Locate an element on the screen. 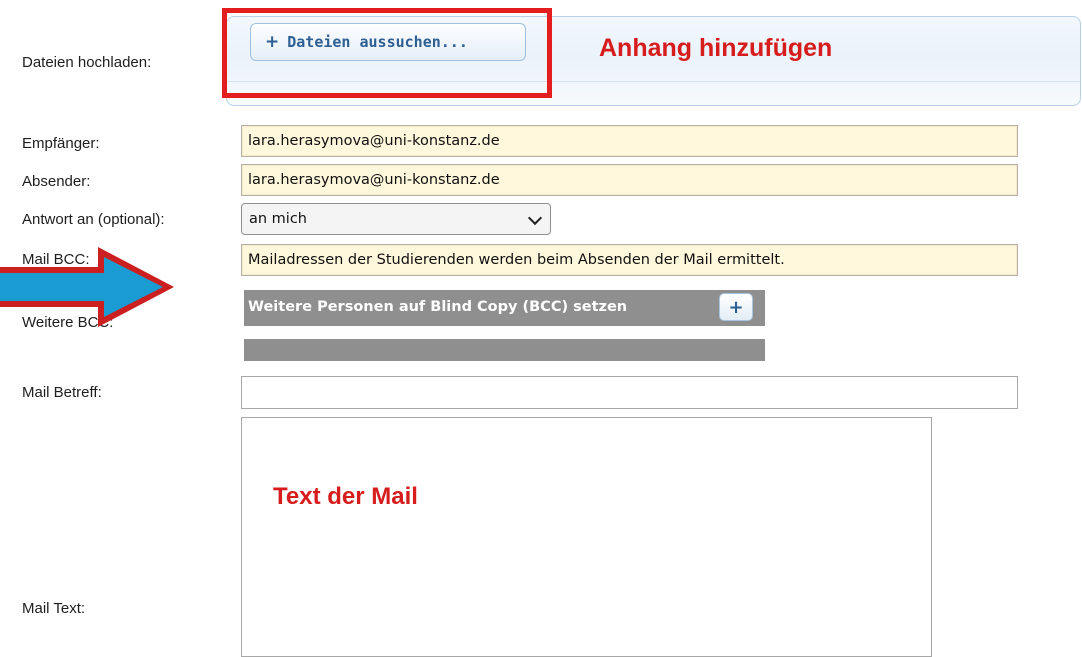 The image size is (1082, 657). recipient-field: lara.herasymova@uni-konstanz.de is located at coordinates (629, 141).